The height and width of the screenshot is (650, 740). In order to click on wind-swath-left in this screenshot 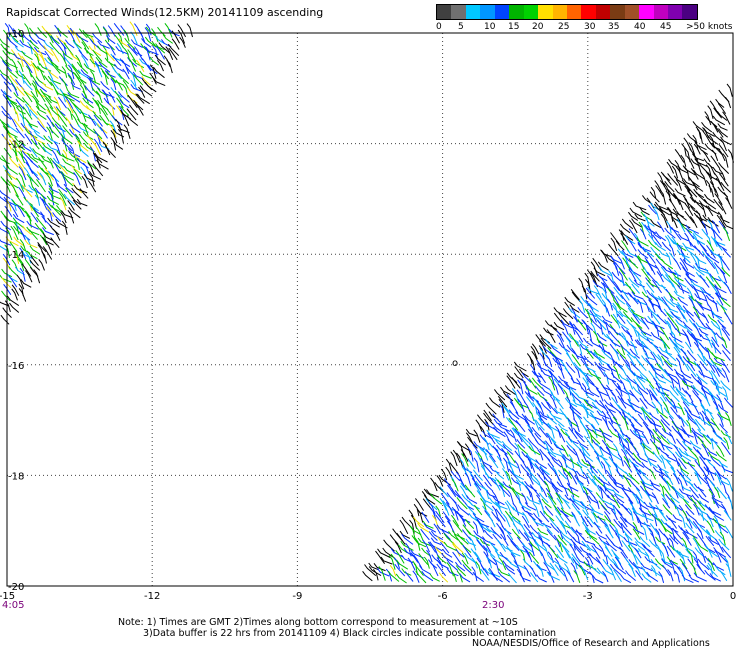, I will do `click(96, 173)`.